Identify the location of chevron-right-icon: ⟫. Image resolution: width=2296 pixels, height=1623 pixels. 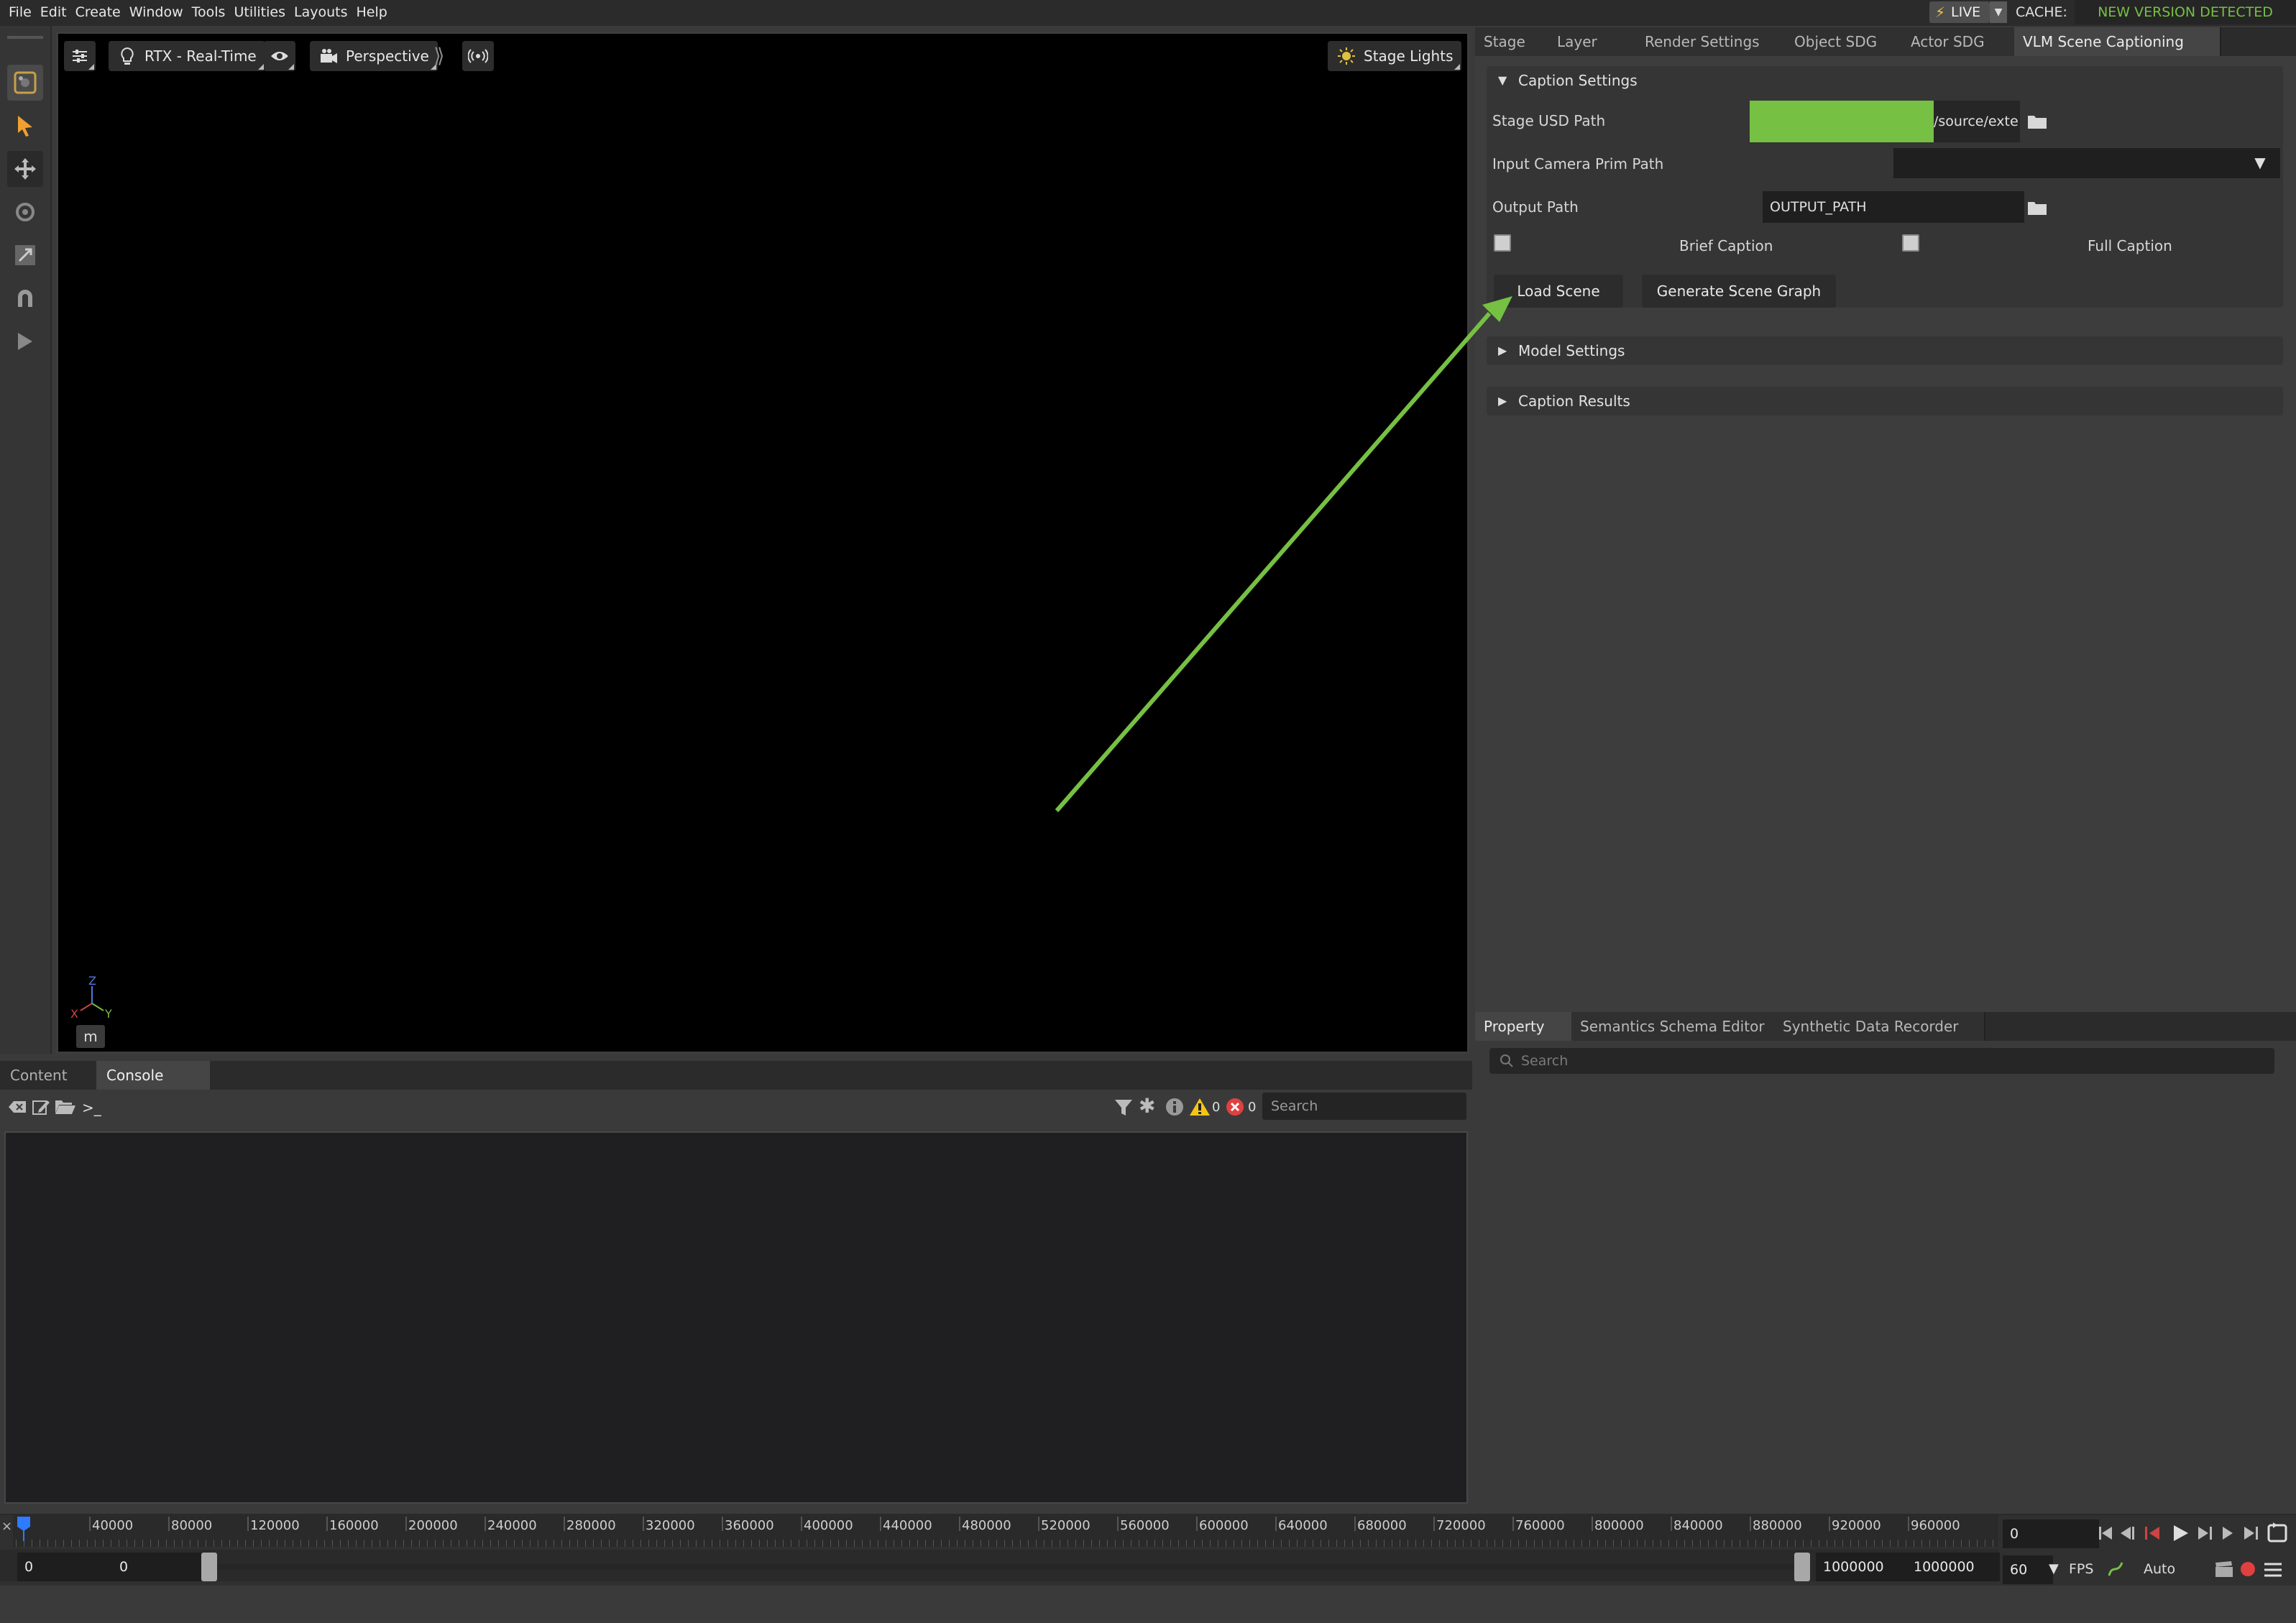
(441, 56).